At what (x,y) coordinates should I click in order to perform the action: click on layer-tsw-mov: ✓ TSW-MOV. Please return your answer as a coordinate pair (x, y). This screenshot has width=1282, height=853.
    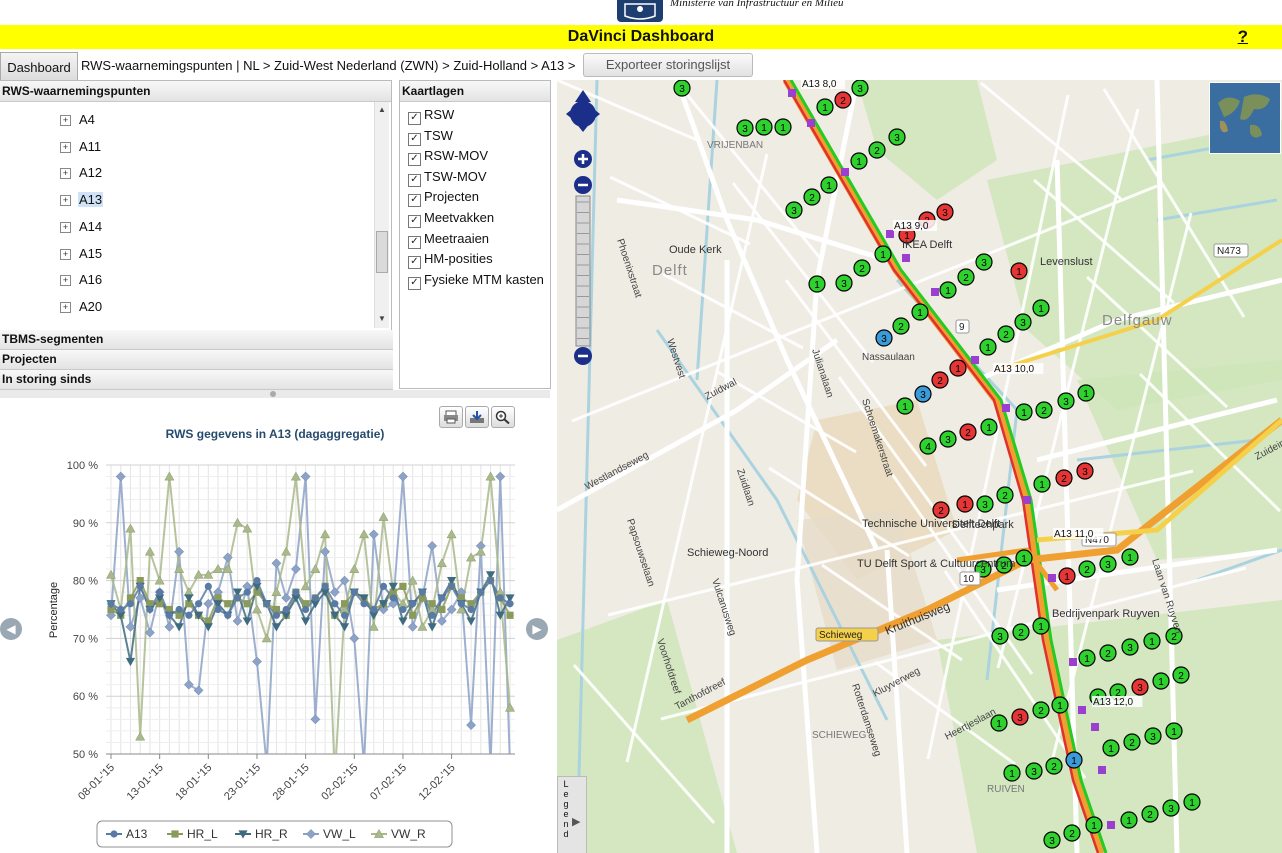
    Looking at the image, I should click on (447, 177).